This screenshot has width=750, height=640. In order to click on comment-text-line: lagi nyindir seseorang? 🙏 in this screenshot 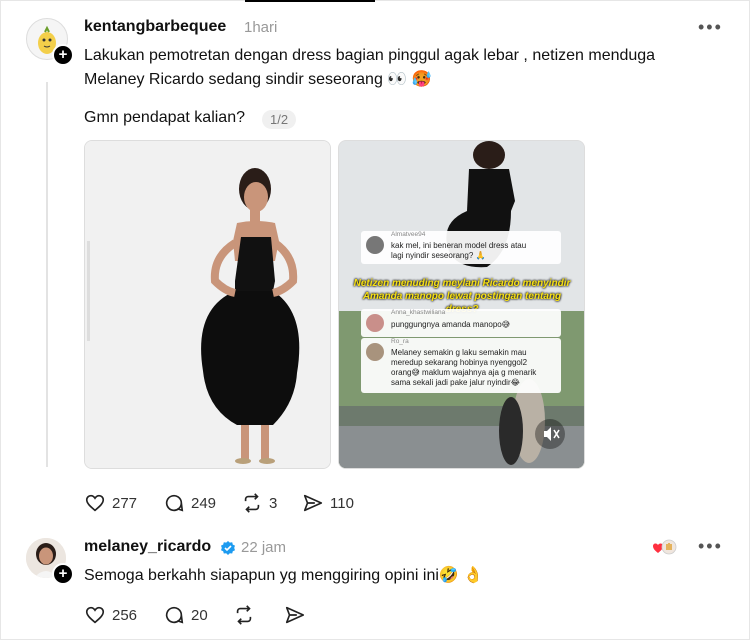, I will do `click(438, 255)`.